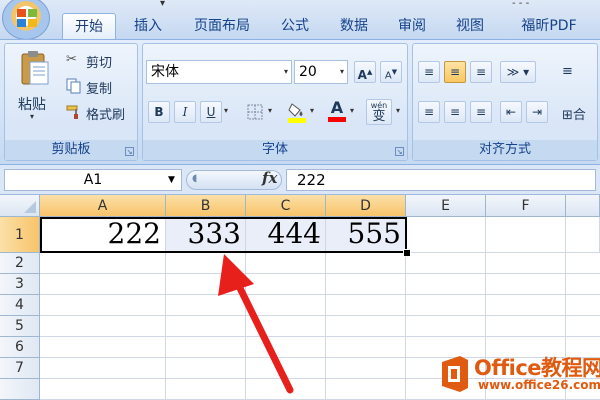  What do you see at coordinates (20, 305) in the screenshot?
I see `row-header-4: 4` at bounding box center [20, 305].